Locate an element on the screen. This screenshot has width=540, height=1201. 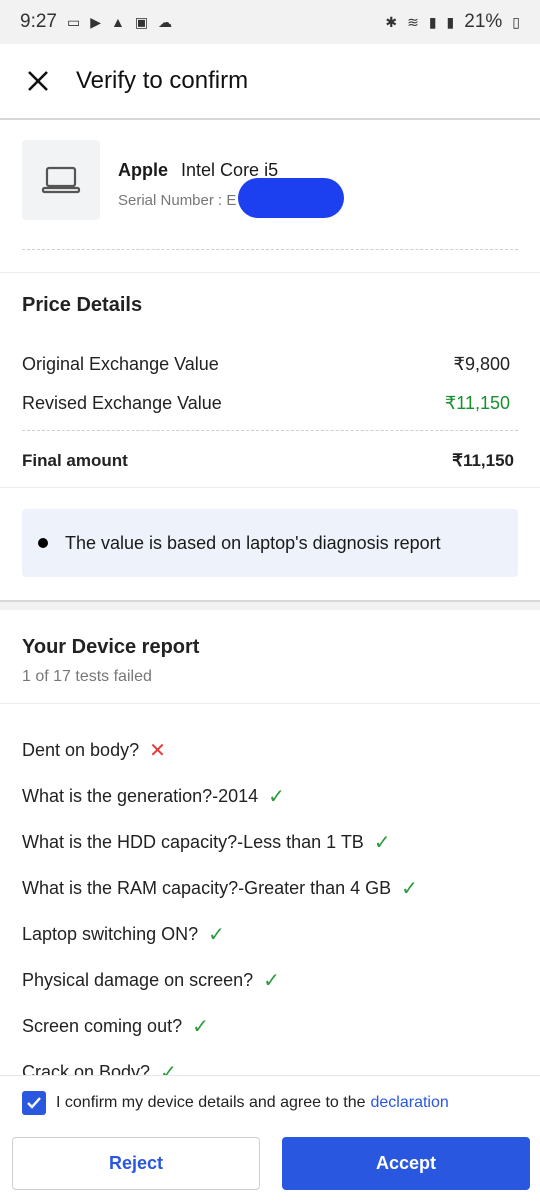
status-time: 9:27 is located at coordinates (38, 21).